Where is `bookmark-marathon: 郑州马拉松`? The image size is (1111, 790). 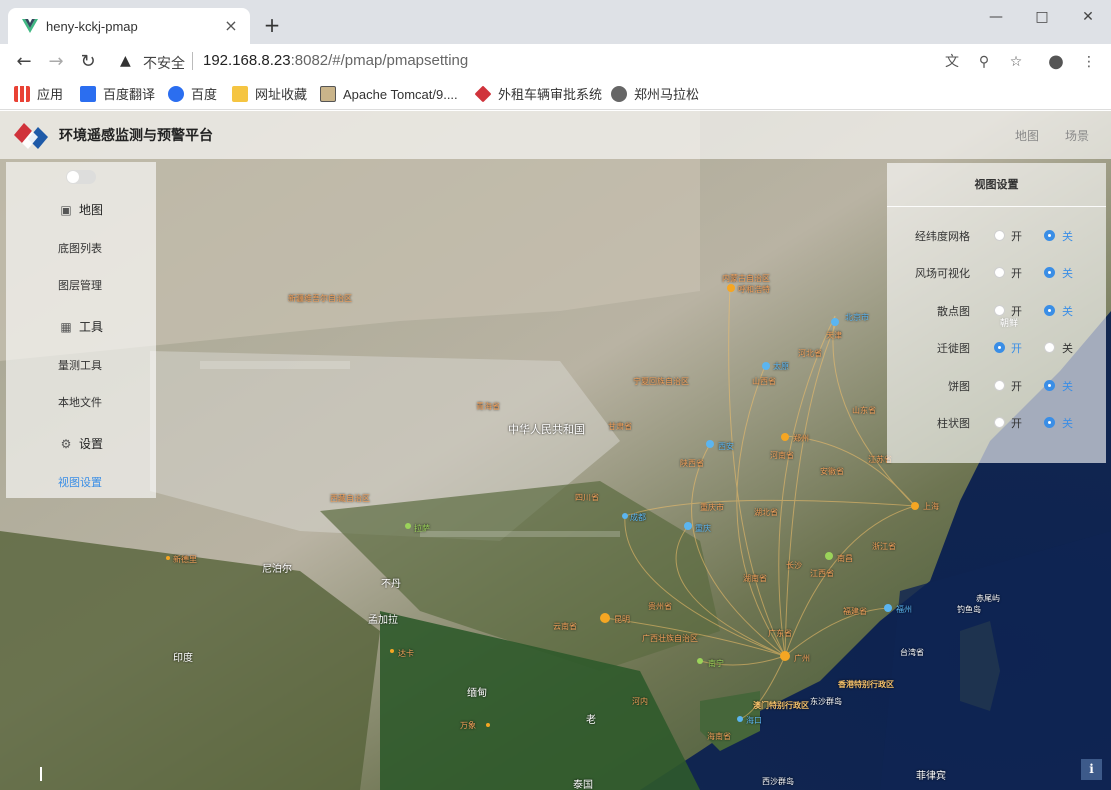
bookmark-marathon: 郑州马拉松 is located at coordinates (655, 95).